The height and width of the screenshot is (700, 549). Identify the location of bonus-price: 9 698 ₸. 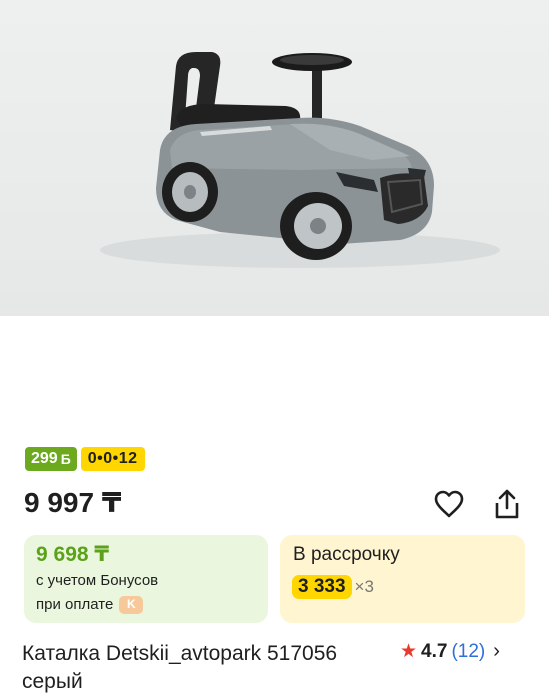
(72, 554).